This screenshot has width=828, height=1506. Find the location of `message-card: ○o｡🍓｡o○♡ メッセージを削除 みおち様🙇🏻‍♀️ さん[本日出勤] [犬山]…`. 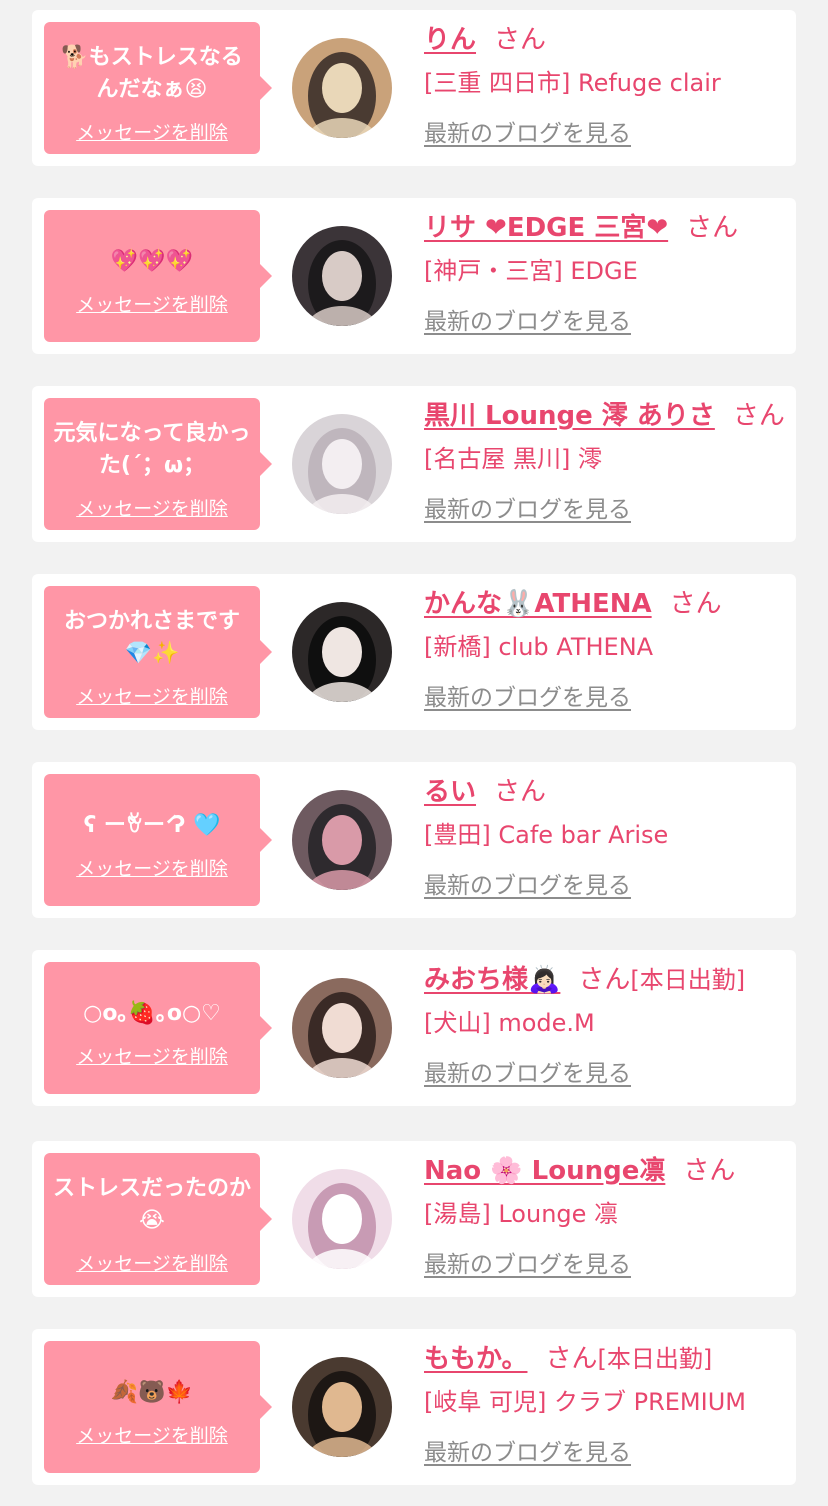

message-card: ○o｡🍓｡o○♡ メッセージを削除 みおち様🙇🏻‍♀️ さん[本日出勤] [犬山]… is located at coordinates (414, 1028).